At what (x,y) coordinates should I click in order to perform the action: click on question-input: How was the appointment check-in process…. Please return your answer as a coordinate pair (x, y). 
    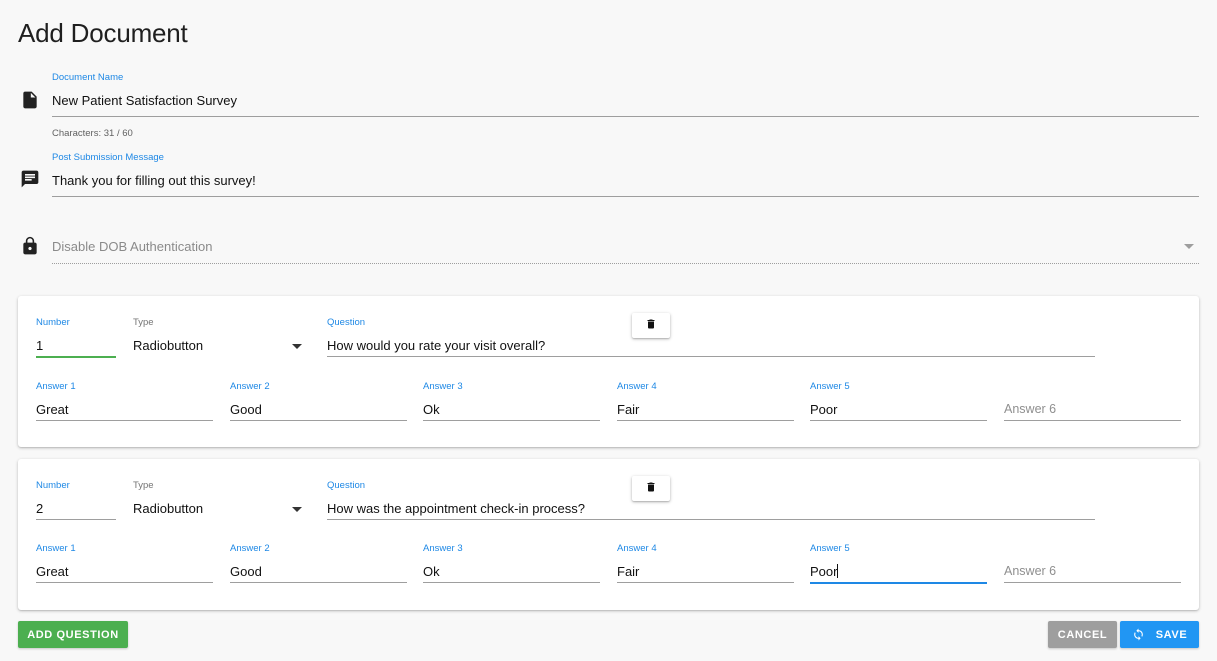
    Looking at the image, I should click on (456, 508).